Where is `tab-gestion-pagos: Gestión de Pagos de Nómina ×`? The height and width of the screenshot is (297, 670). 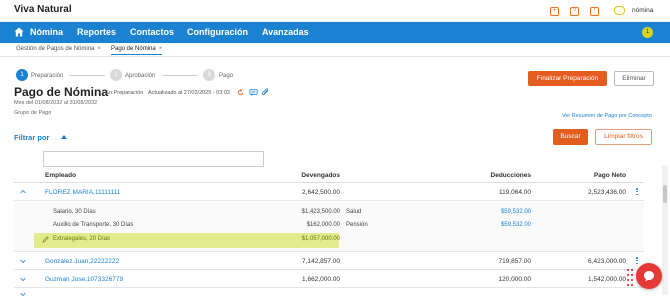
tab-gestion-pagos: Gestión de Pagos de Nómina × is located at coordinates (58, 49).